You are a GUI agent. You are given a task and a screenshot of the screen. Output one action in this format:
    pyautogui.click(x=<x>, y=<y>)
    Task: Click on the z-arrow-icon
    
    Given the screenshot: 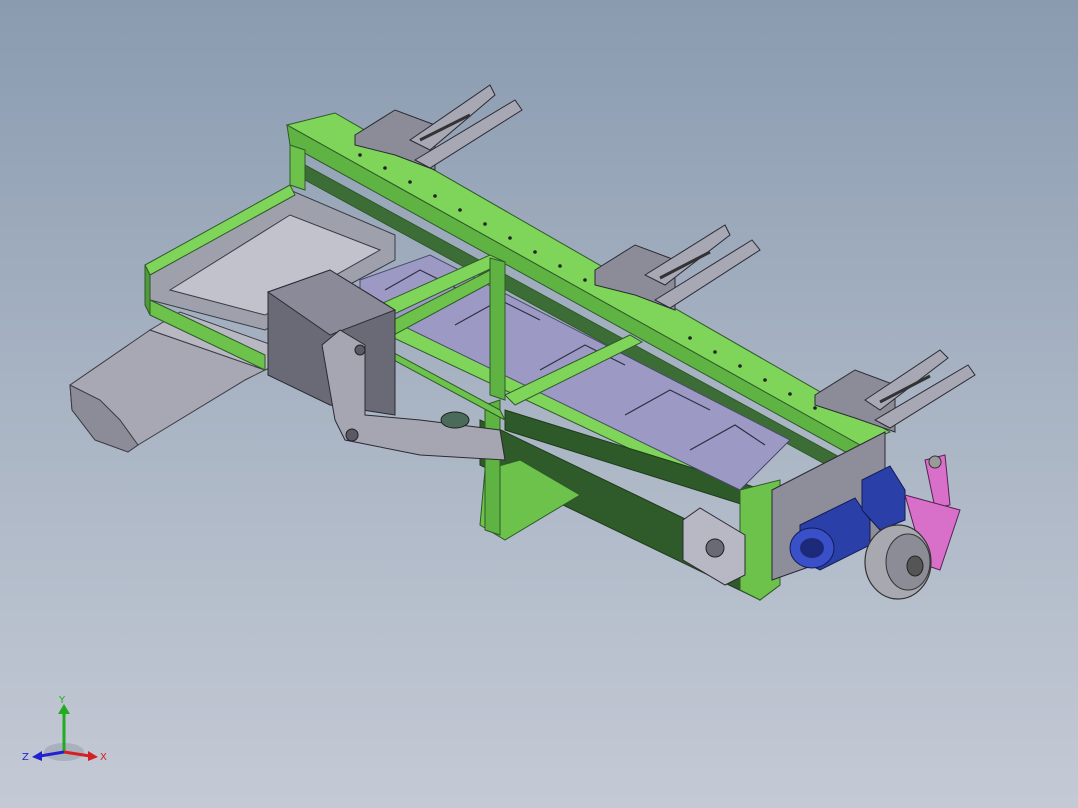 What is the action you would take?
    pyautogui.click(x=37, y=756)
    